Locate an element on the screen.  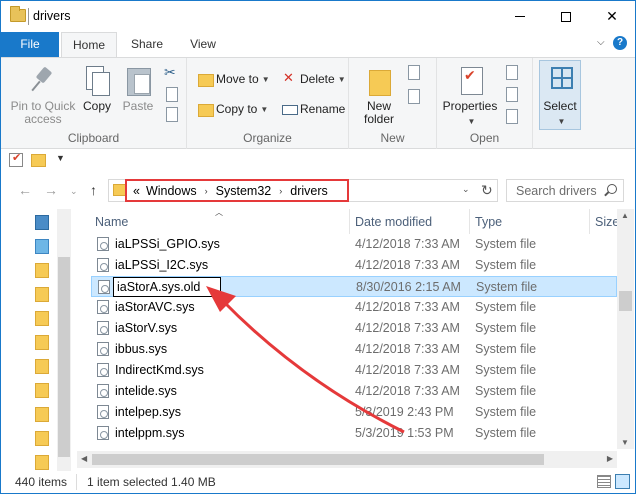
minimize-button is located at coordinates (520, 16).